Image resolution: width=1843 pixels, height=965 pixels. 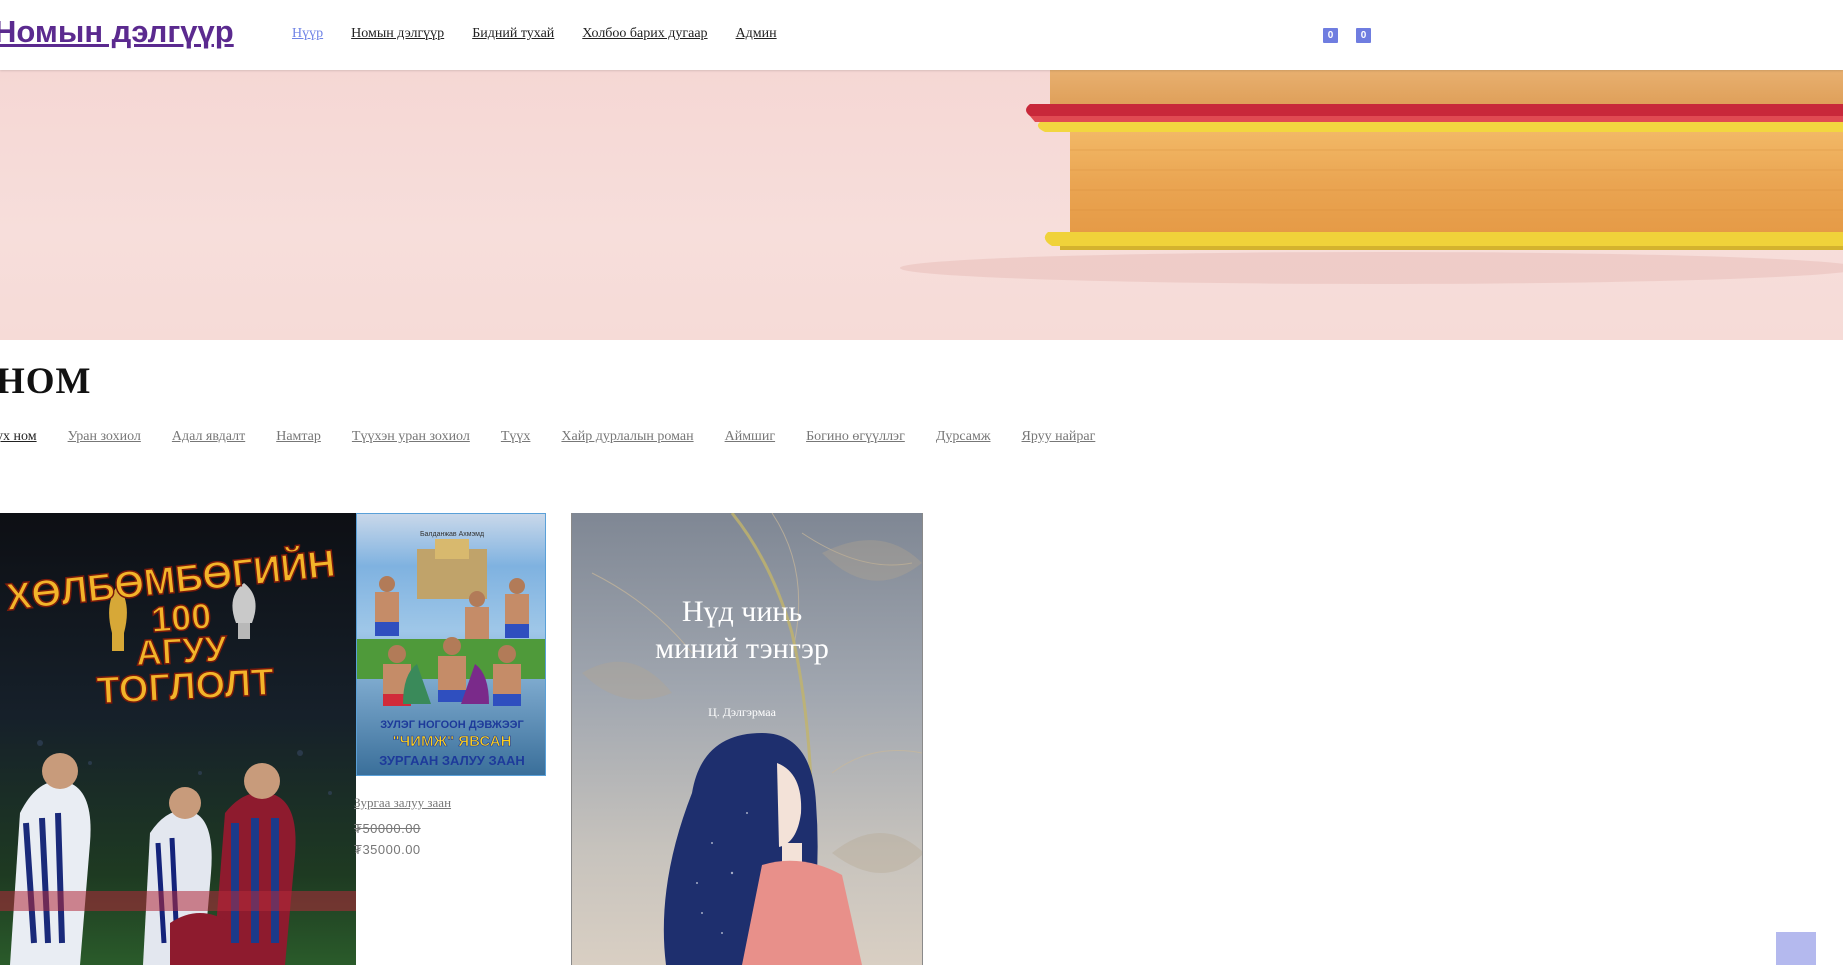 What do you see at coordinates (644, 34) in the screenshot?
I see `nav-contact: Холбоо барих дугаар` at bounding box center [644, 34].